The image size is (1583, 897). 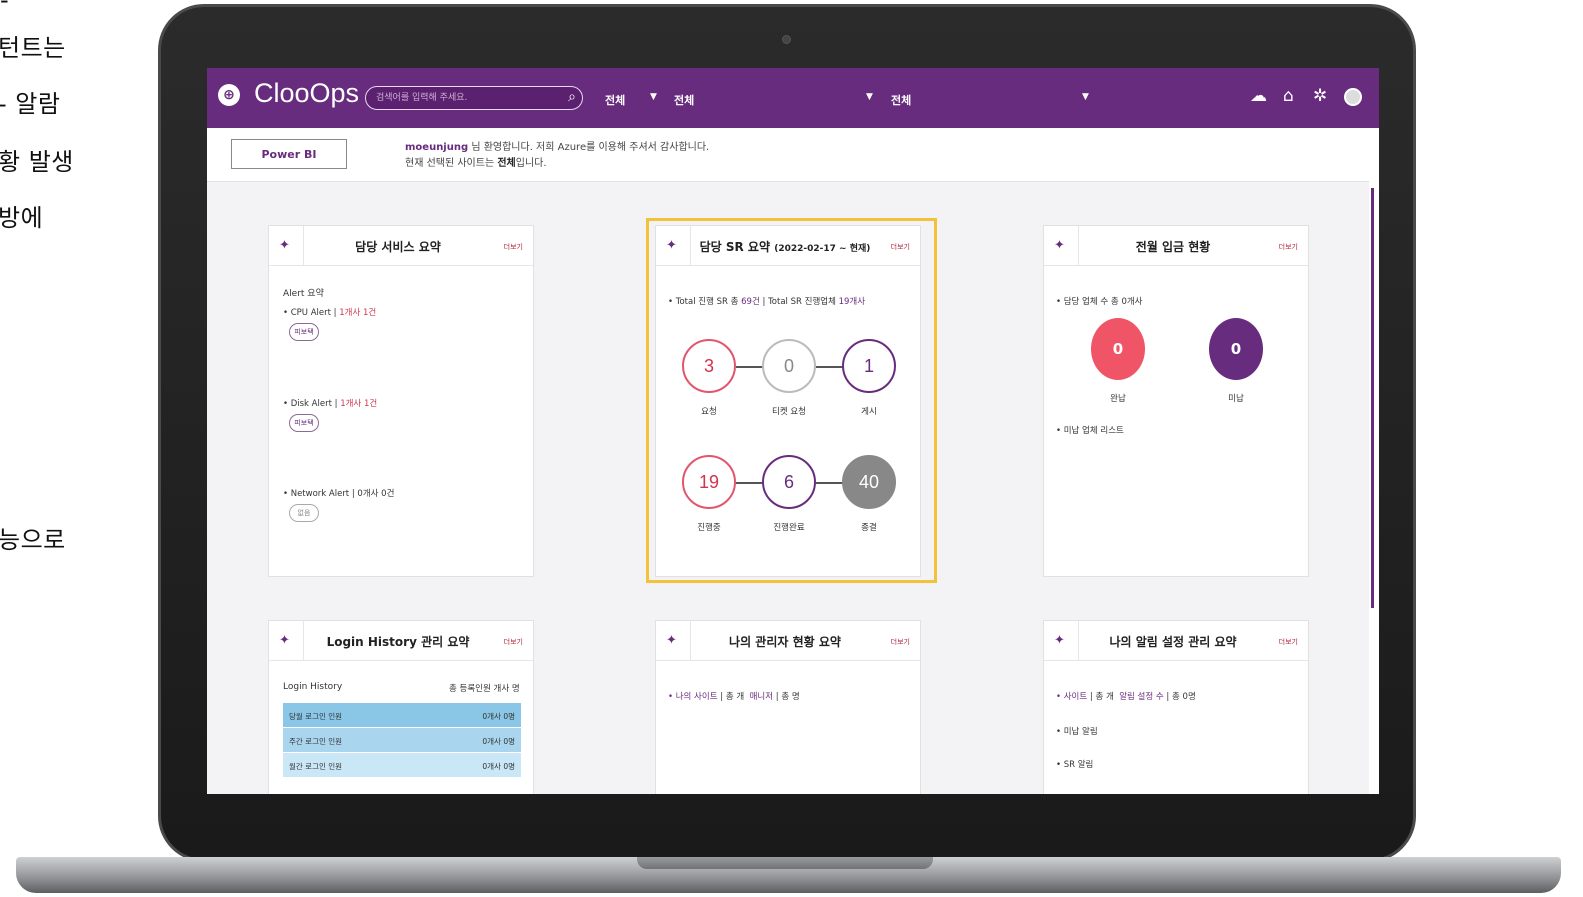 I want to click on avatar, so click(x=1353, y=97).